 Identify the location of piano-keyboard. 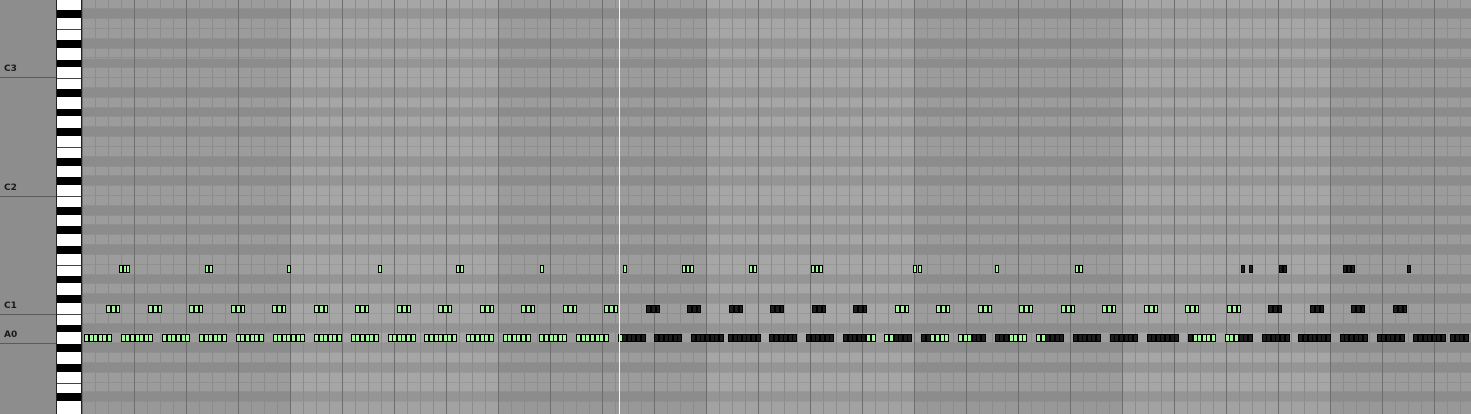
(69, 207).